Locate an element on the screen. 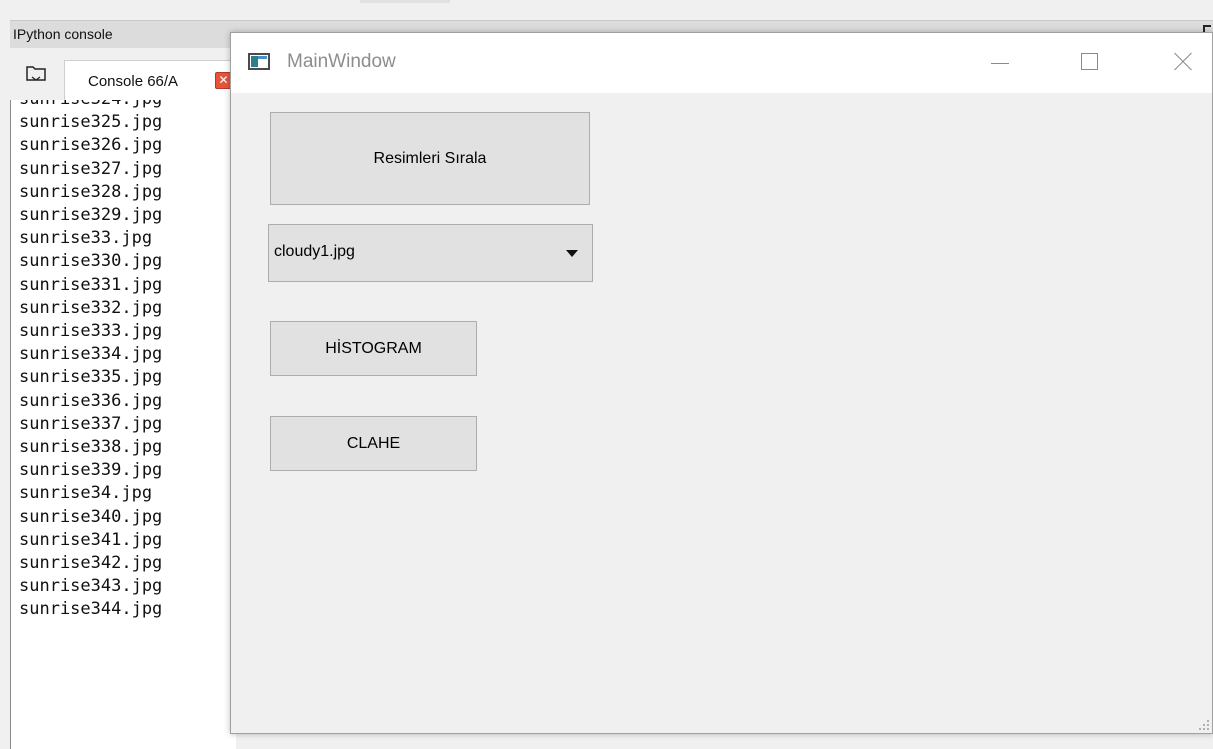 The image size is (1213, 749). console-line: sunrise324.jpg is located at coordinates (86, 105).